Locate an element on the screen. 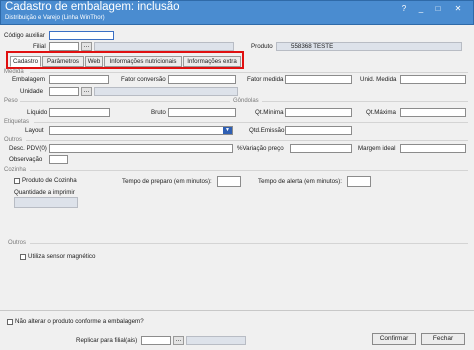 This screenshot has height=350, width=474. qt-minima-label: Qt.Mínima is located at coordinates (269, 112).